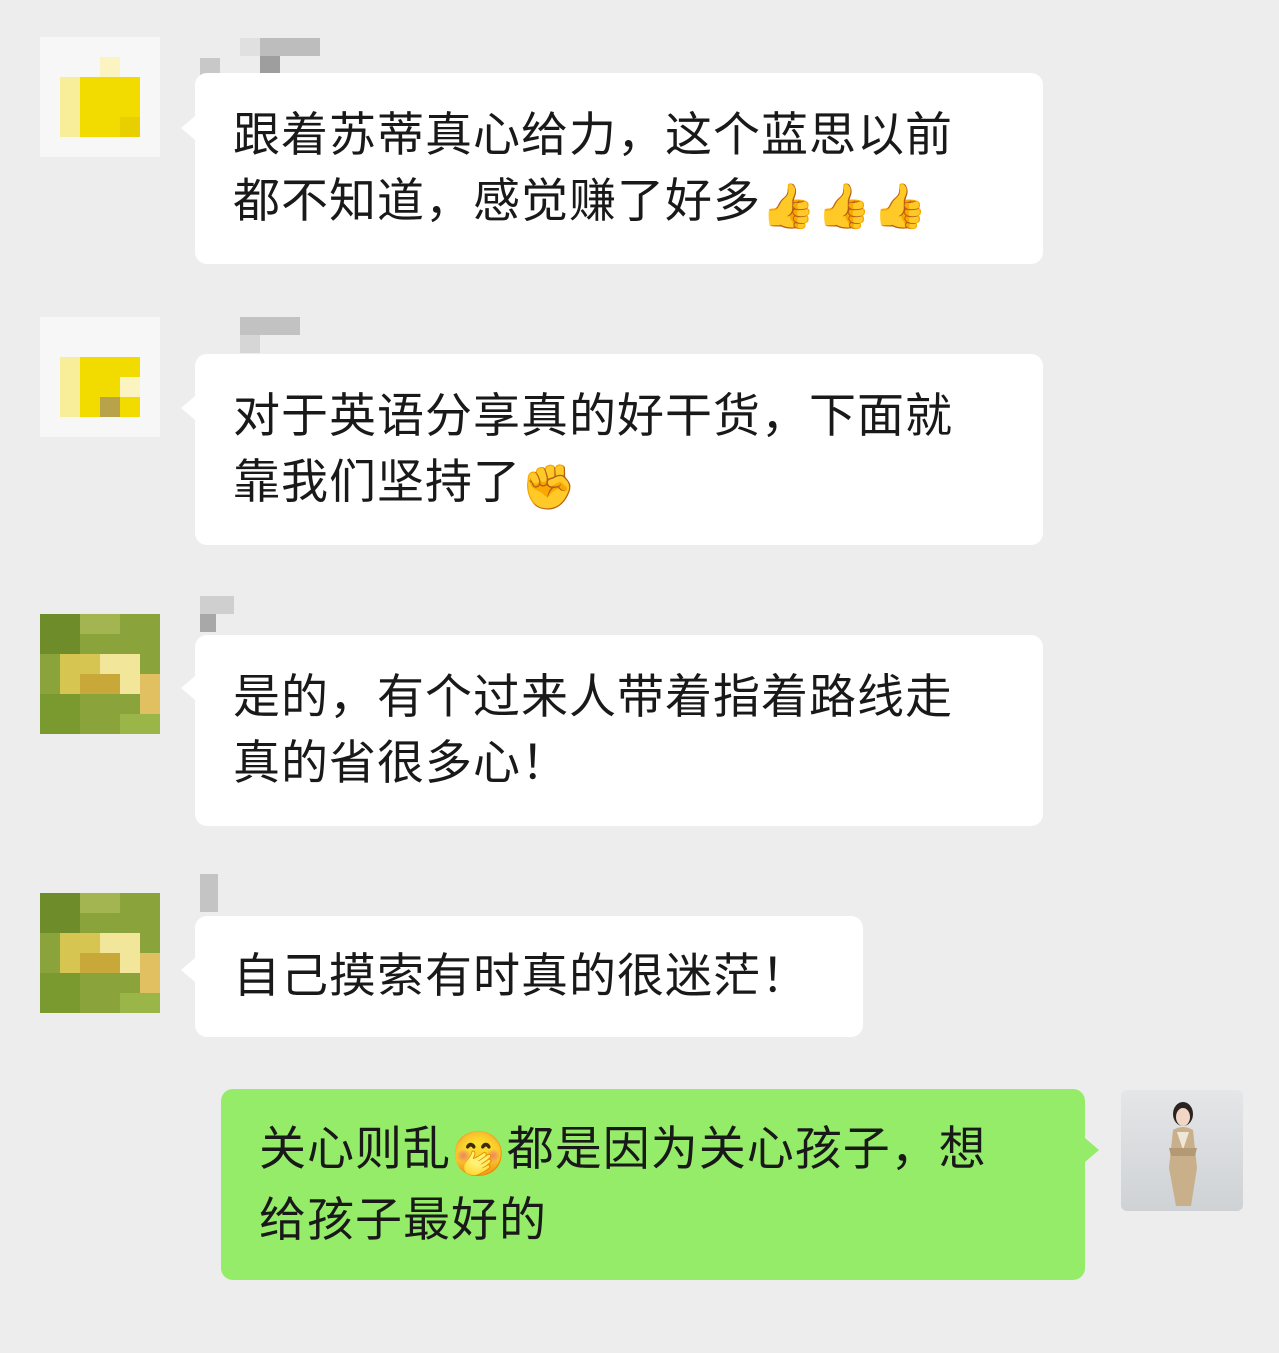 This screenshot has width=1279, height=1353. What do you see at coordinates (549, 487) in the screenshot?
I see `raised-fist-icon: ✊` at bounding box center [549, 487].